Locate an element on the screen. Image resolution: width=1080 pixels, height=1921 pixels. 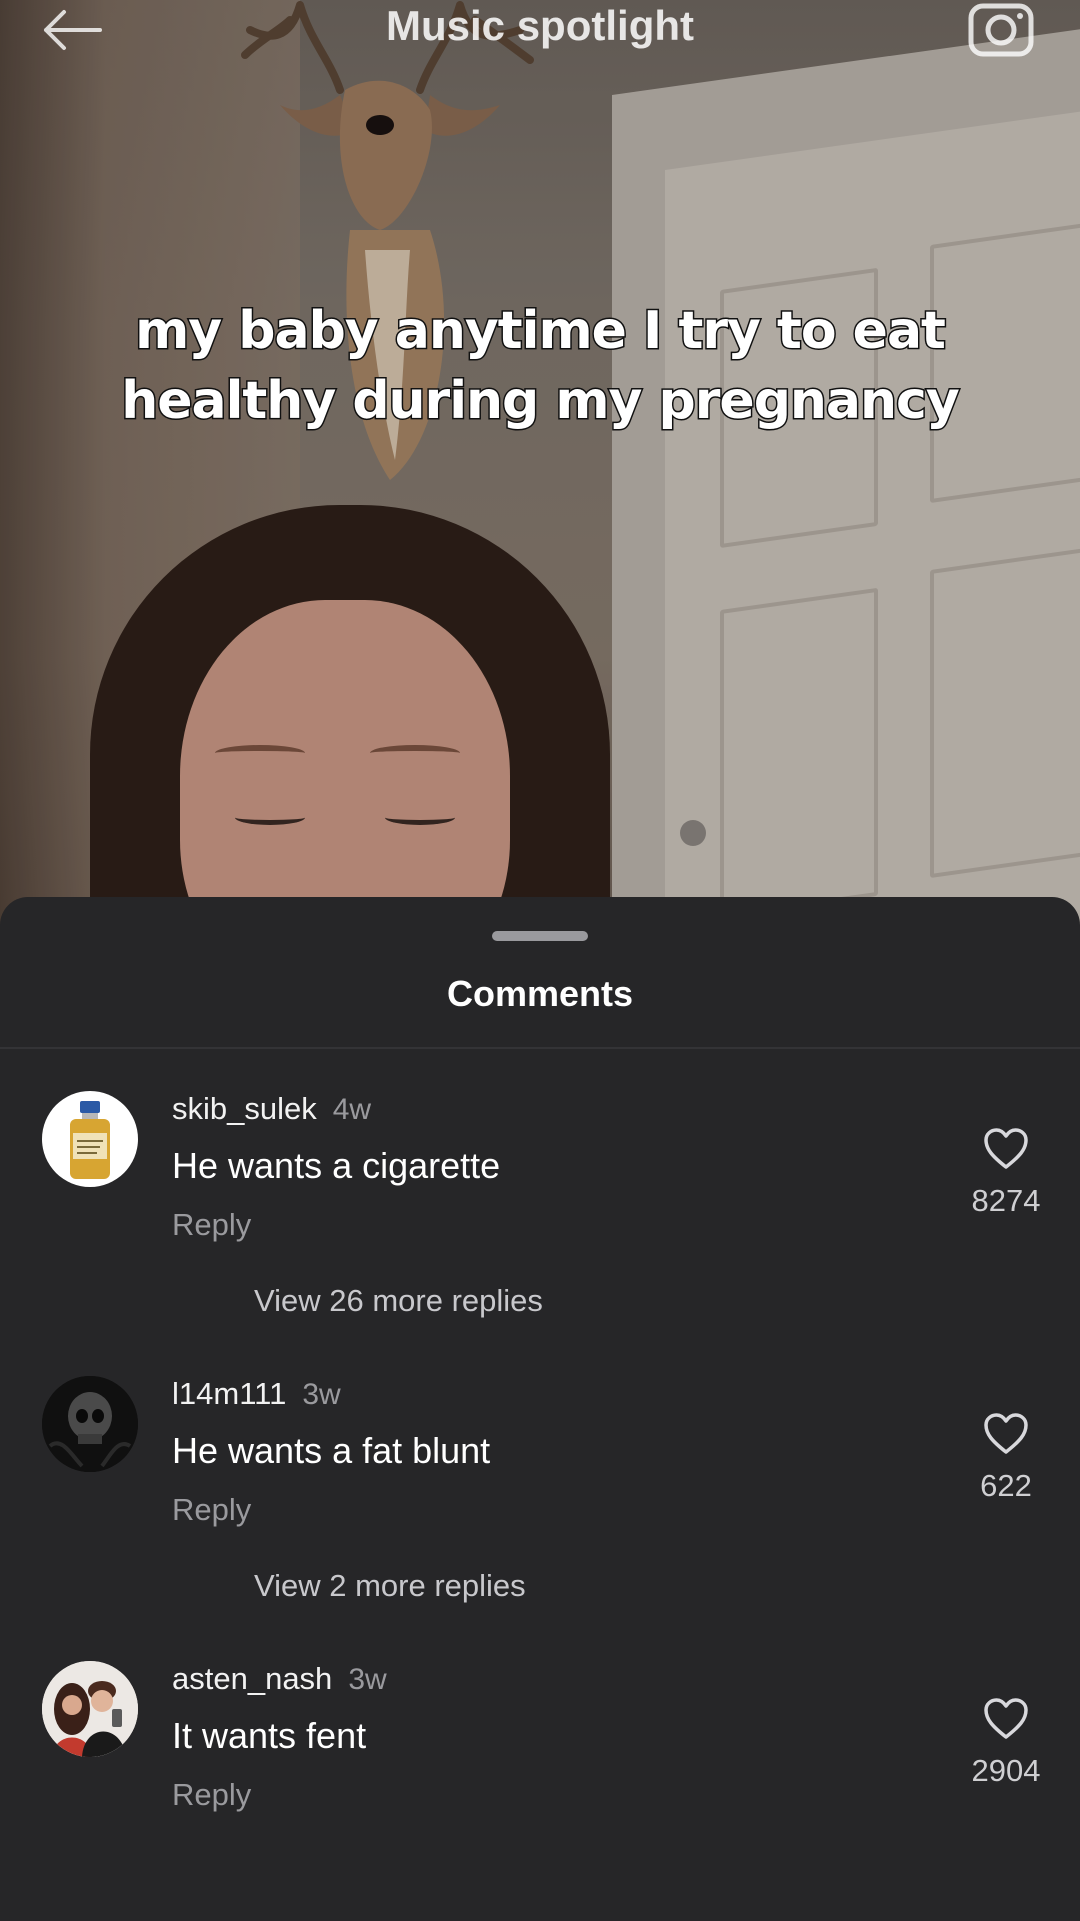
camera-icon is located at coordinates (1001, 30).